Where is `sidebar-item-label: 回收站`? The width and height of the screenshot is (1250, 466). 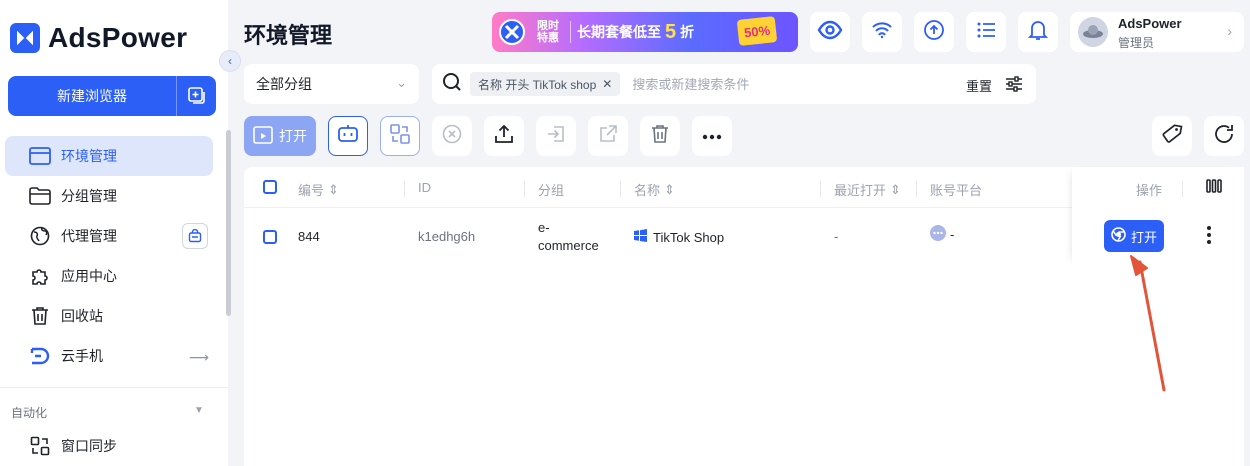
sidebar-item-label: 回收站 is located at coordinates (82, 316).